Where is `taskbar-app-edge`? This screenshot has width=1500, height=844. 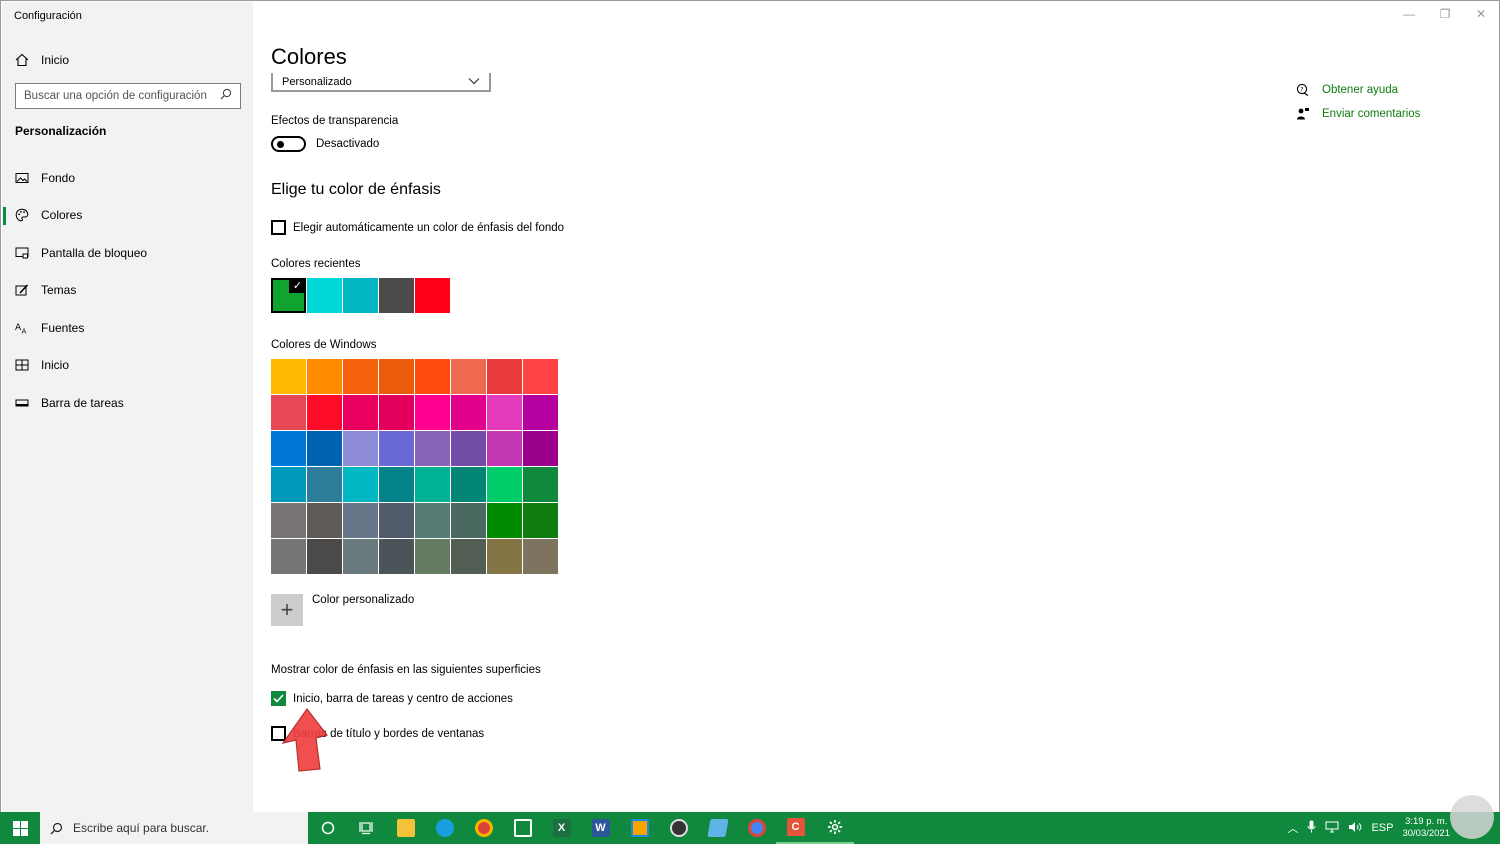 taskbar-app-edge is located at coordinates (444, 828).